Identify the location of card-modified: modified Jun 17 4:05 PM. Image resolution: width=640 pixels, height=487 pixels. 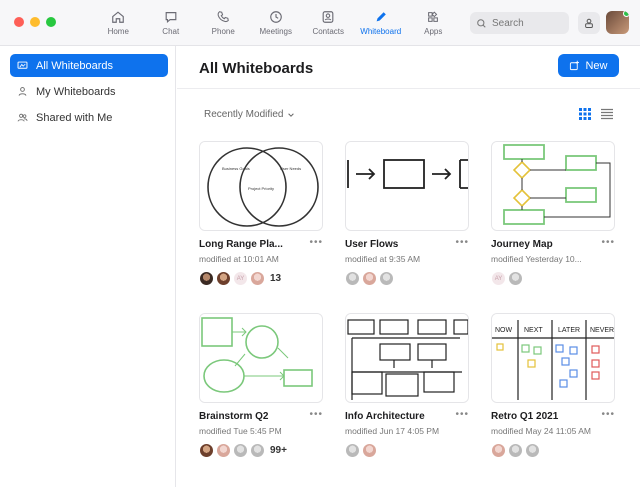
(392, 431).